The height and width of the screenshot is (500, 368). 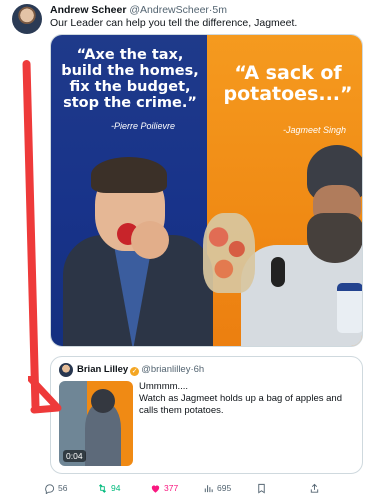 I want to click on reply-count: 56, so click(x=63, y=488).